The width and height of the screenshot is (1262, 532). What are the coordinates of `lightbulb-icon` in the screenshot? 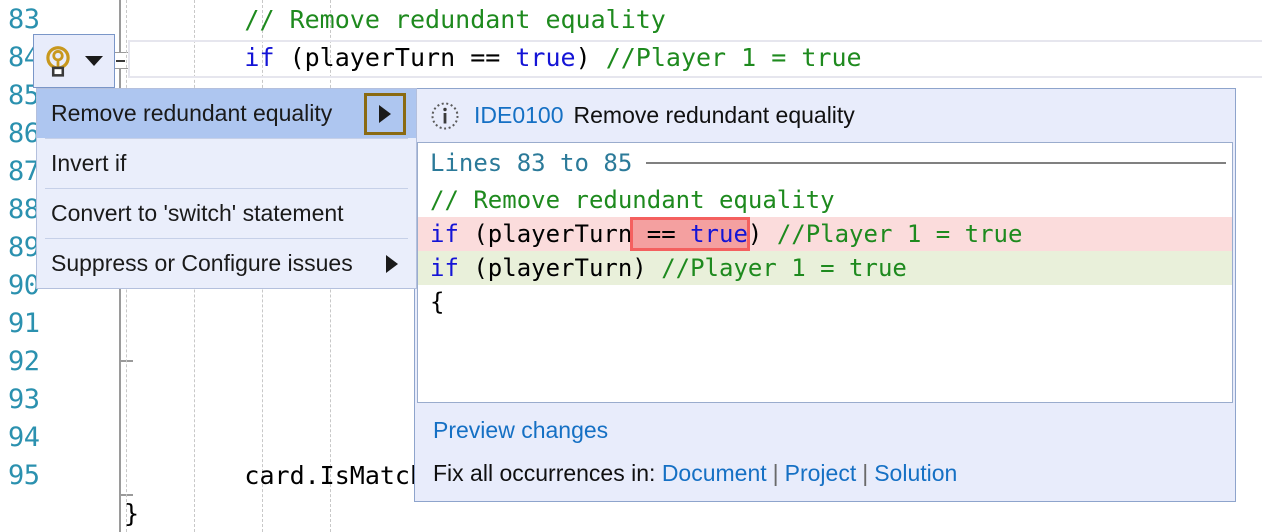 It's located at (58, 61).